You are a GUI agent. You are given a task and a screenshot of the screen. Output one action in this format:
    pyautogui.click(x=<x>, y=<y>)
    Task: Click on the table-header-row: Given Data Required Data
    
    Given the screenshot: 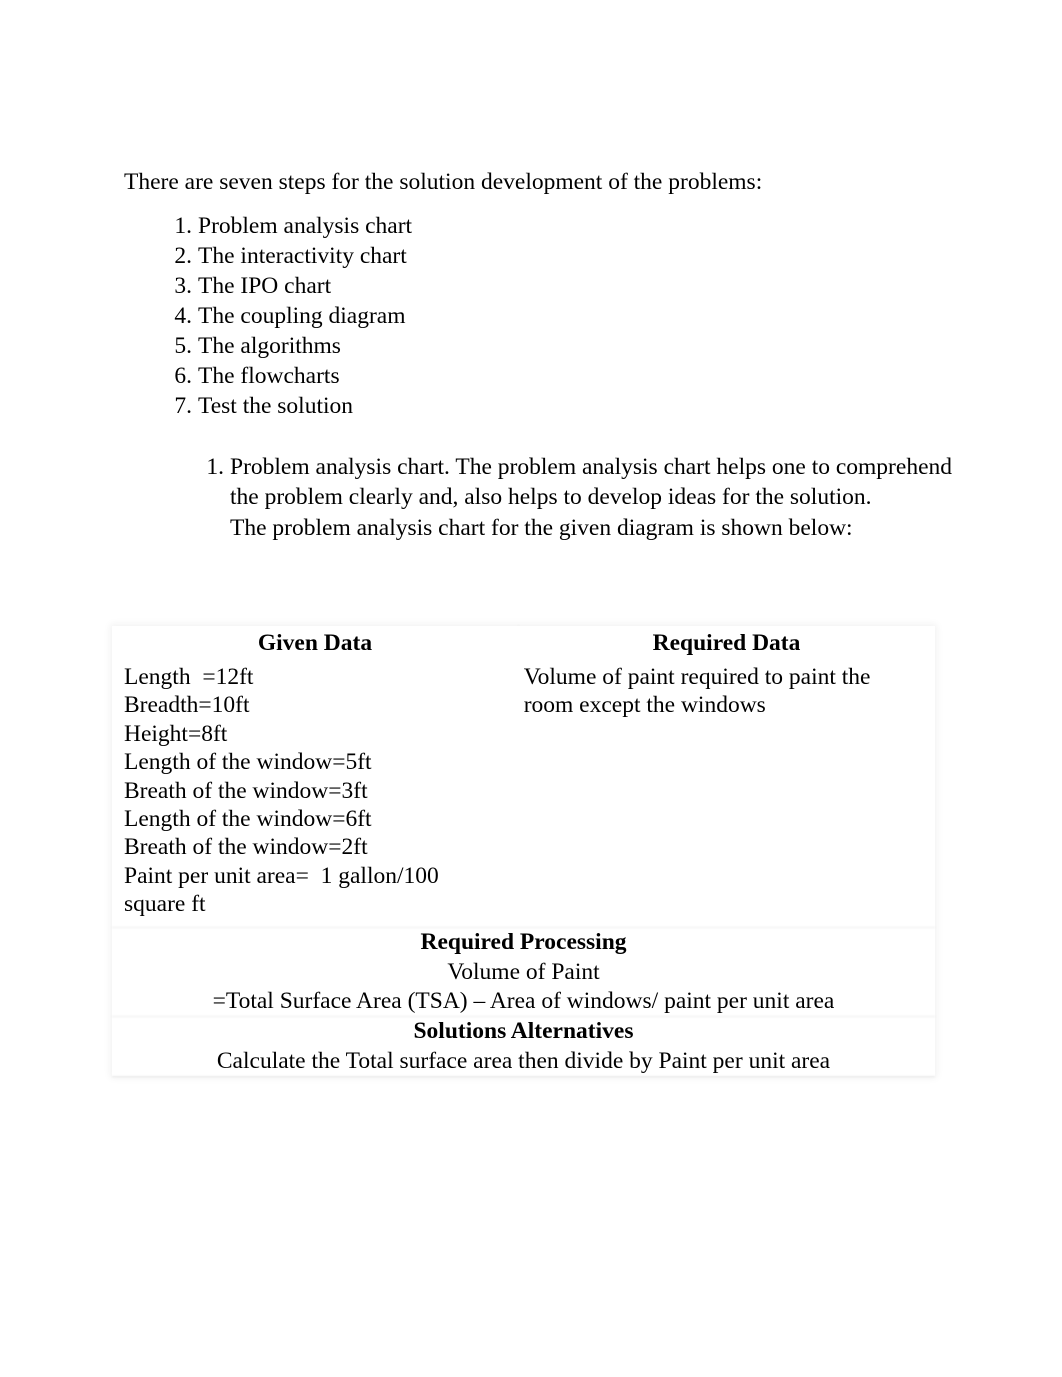 What is the action you would take?
    pyautogui.click(x=523, y=644)
    